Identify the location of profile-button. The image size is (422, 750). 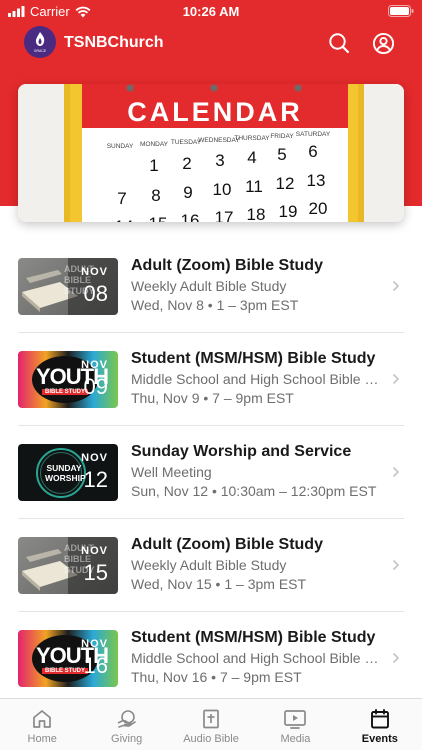
(383, 43).